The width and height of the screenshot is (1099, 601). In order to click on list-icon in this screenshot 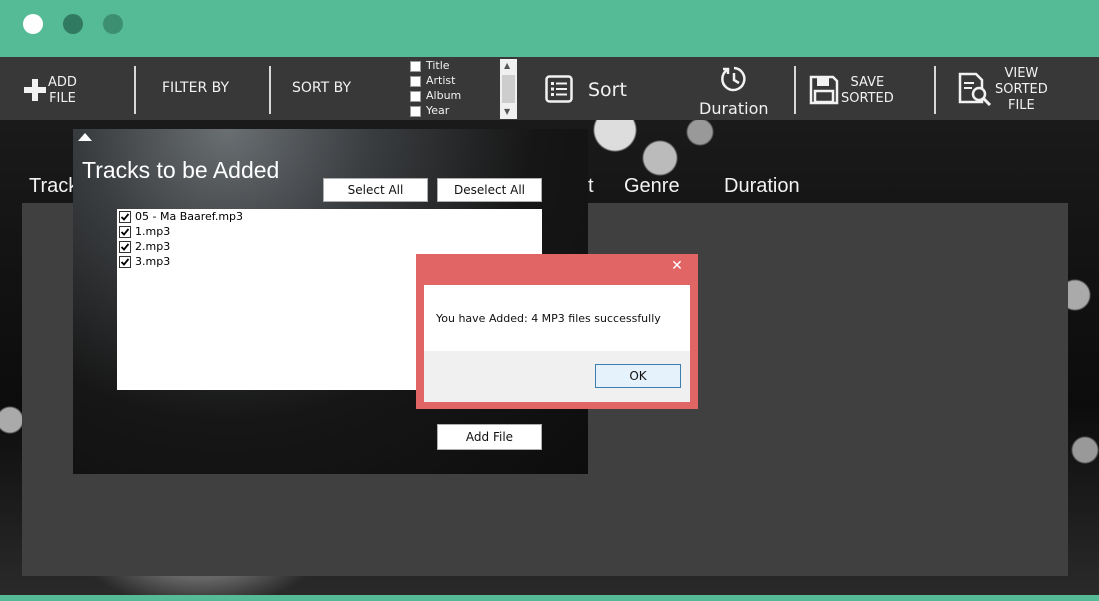, I will do `click(559, 89)`.